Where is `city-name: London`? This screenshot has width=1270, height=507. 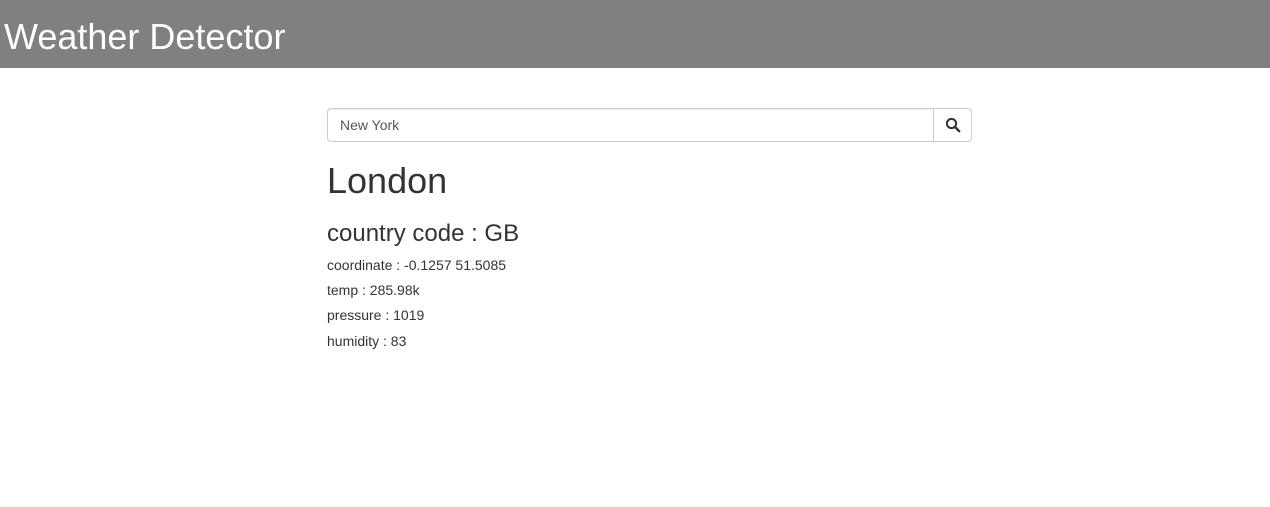
city-name: London is located at coordinates (387, 180).